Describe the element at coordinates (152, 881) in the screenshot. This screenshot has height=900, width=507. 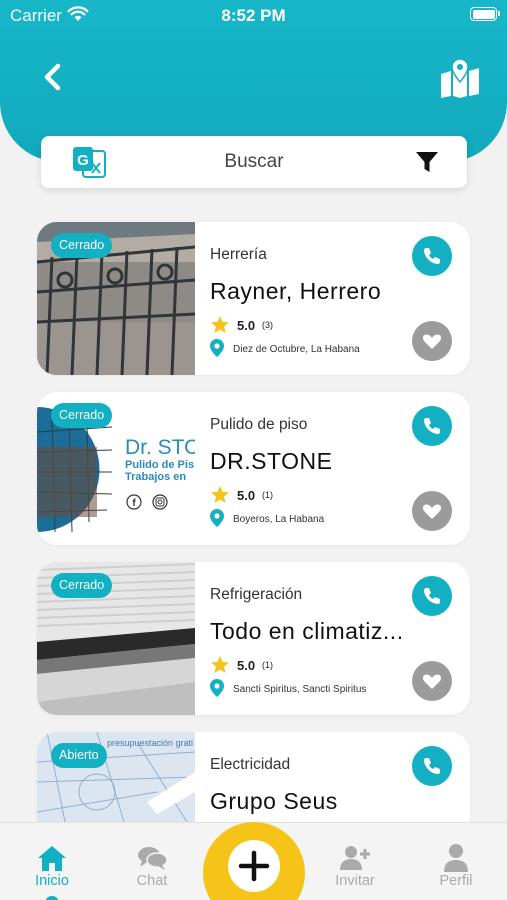
I see `tab-label: Chat` at that location.